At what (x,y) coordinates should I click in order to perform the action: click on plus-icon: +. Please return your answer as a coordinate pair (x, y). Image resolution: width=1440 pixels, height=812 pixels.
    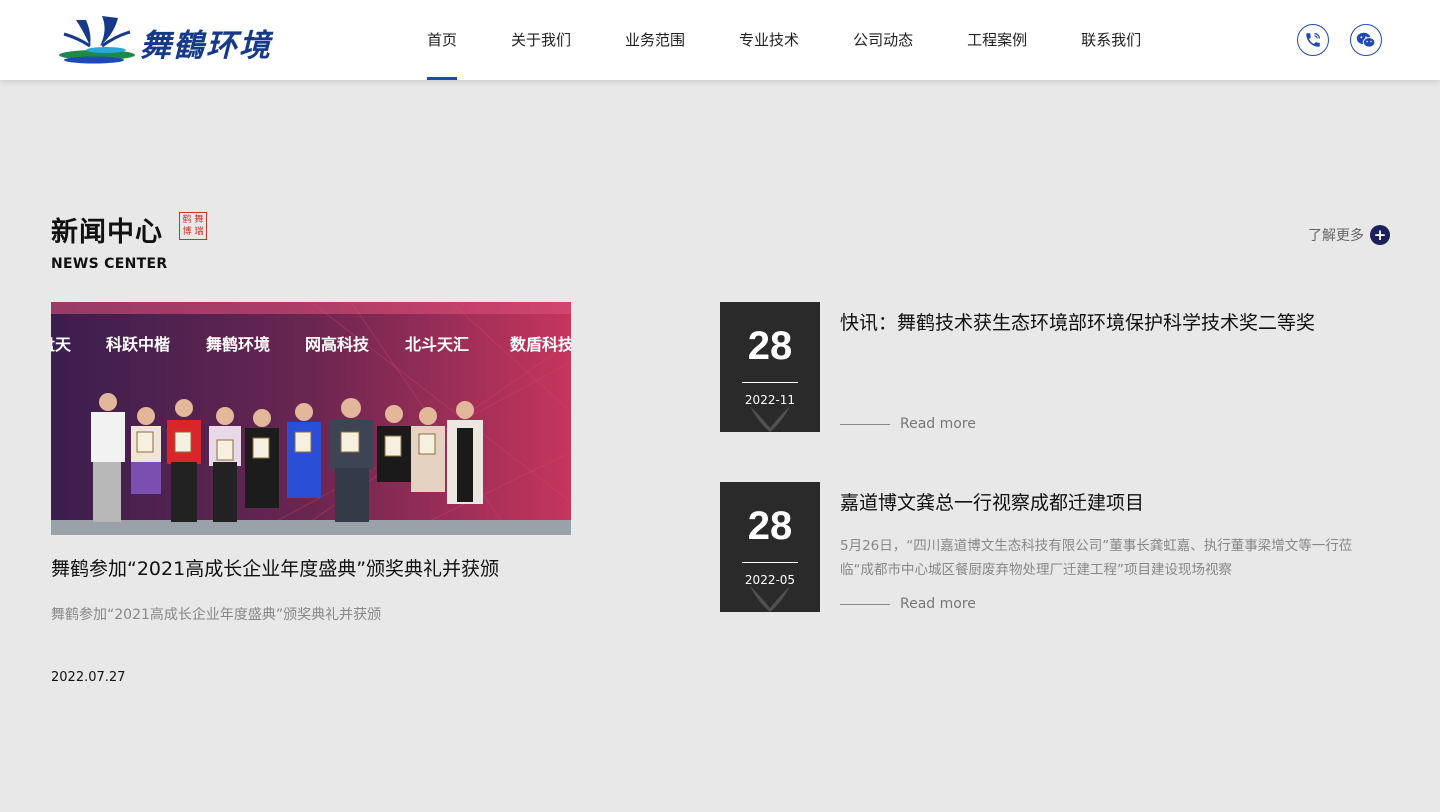
    Looking at the image, I should click on (1380, 235).